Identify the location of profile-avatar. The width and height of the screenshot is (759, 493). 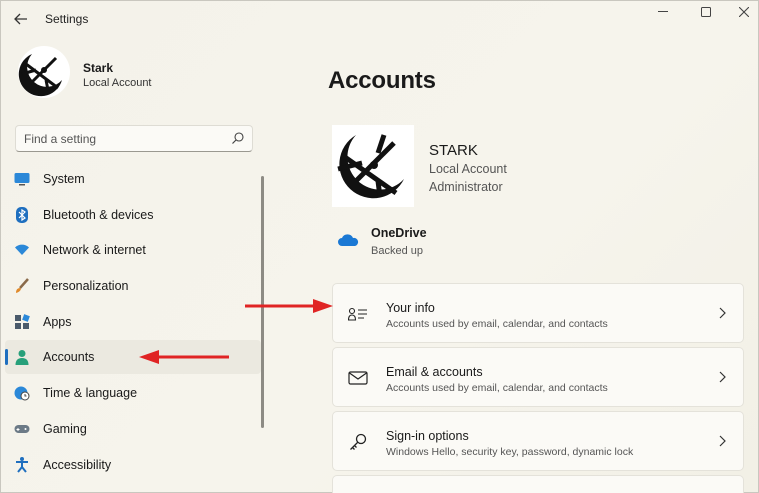
(44, 72).